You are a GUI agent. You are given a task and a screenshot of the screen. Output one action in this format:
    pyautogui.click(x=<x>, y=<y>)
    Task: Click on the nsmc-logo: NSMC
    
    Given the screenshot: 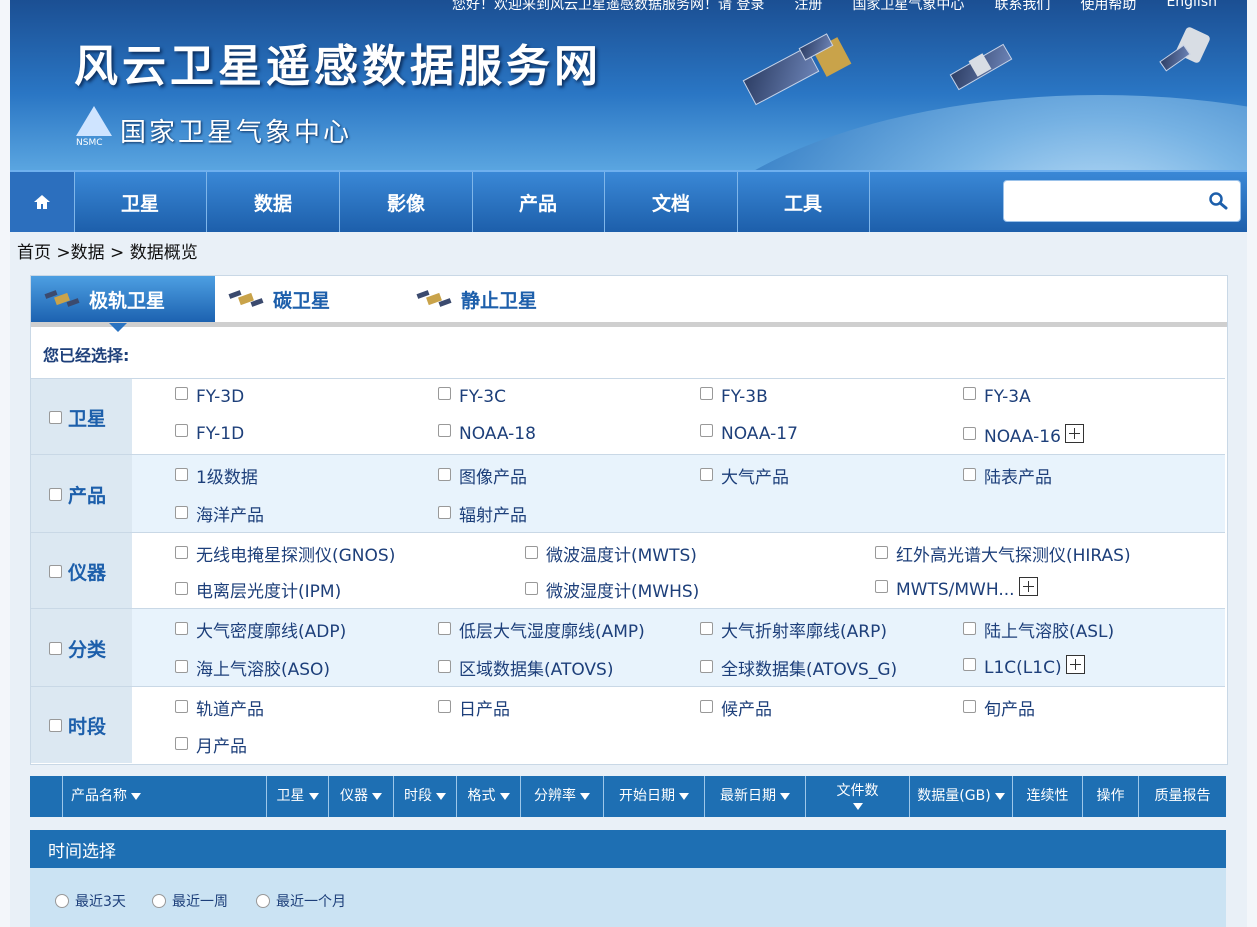 What is the action you would take?
    pyautogui.click(x=94, y=127)
    